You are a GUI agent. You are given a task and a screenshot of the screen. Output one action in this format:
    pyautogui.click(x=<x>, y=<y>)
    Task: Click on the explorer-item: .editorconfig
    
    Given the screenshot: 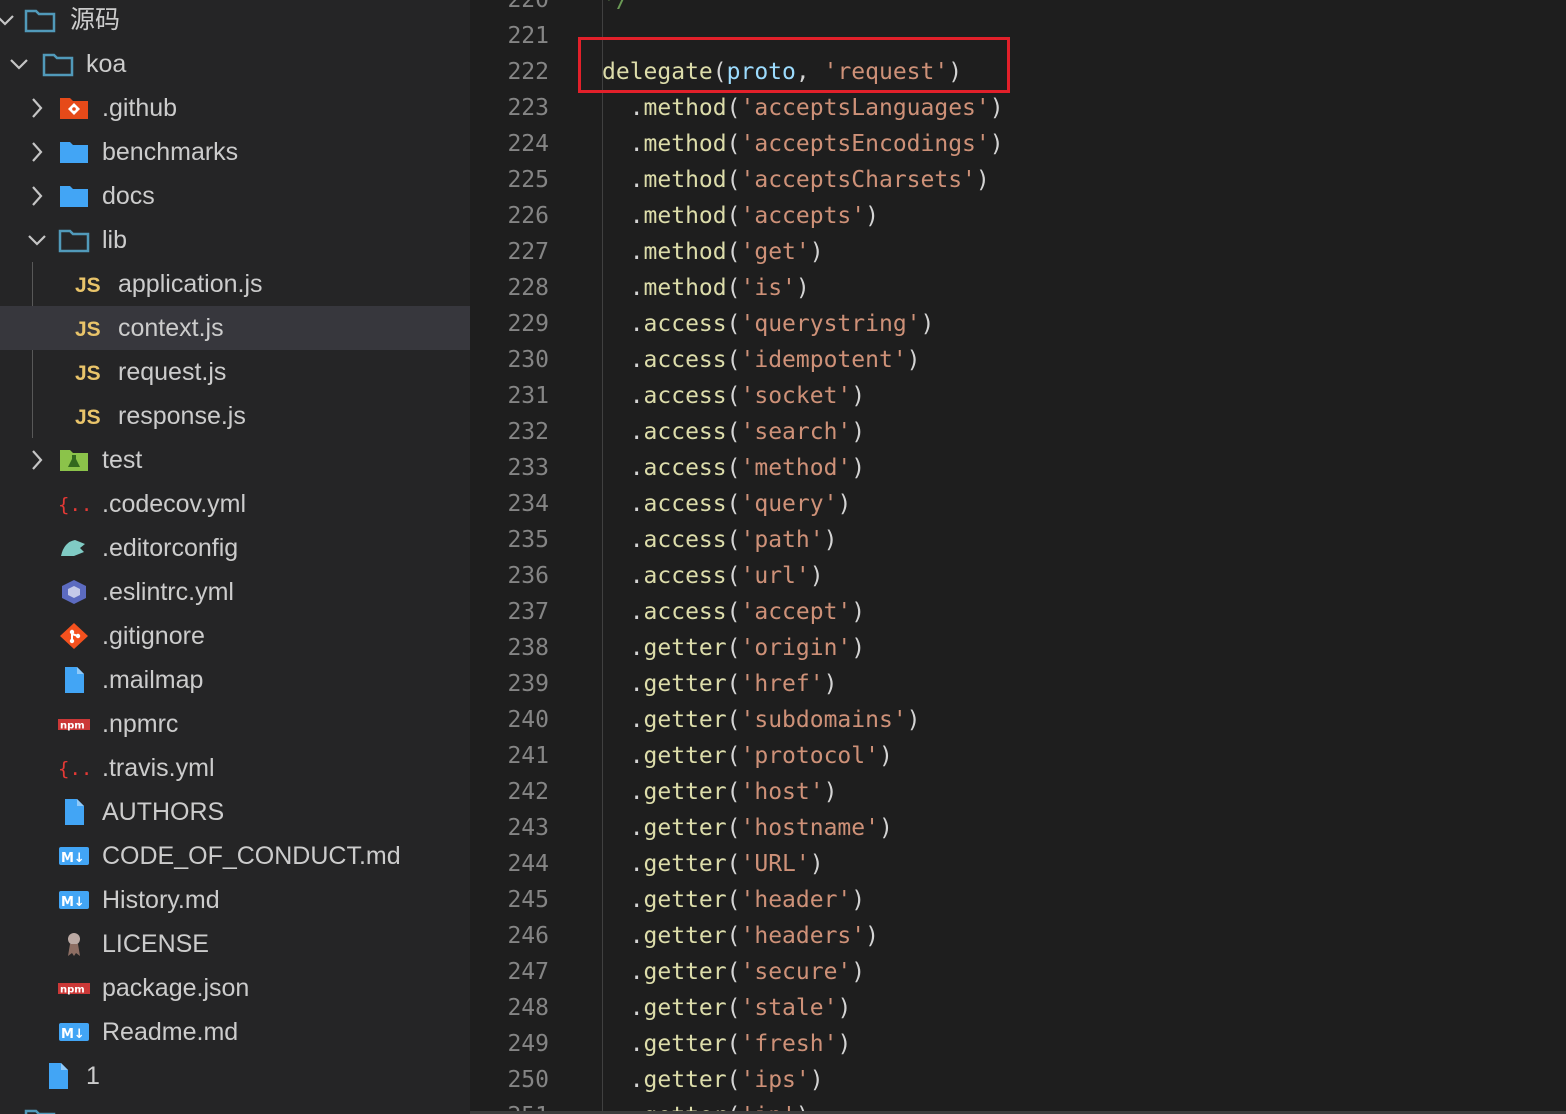 What is the action you would take?
    pyautogui.click(x=235, y=548)
    